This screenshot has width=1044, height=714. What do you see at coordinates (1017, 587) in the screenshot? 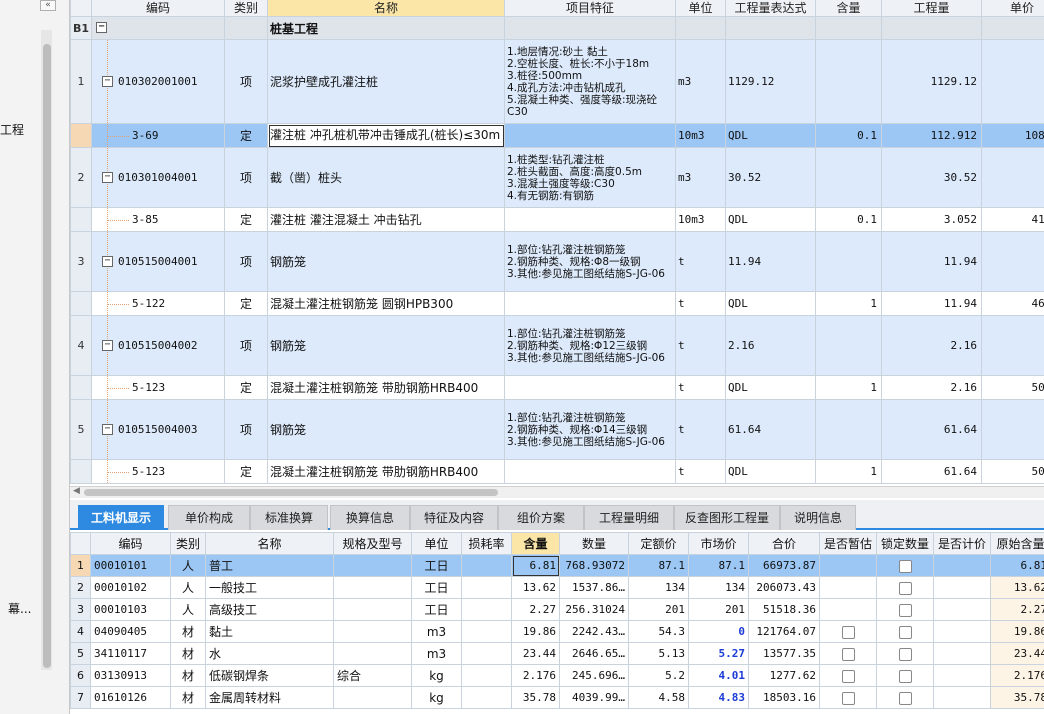
I see `original-content: 13.62` at bounding box center [1017, 587].